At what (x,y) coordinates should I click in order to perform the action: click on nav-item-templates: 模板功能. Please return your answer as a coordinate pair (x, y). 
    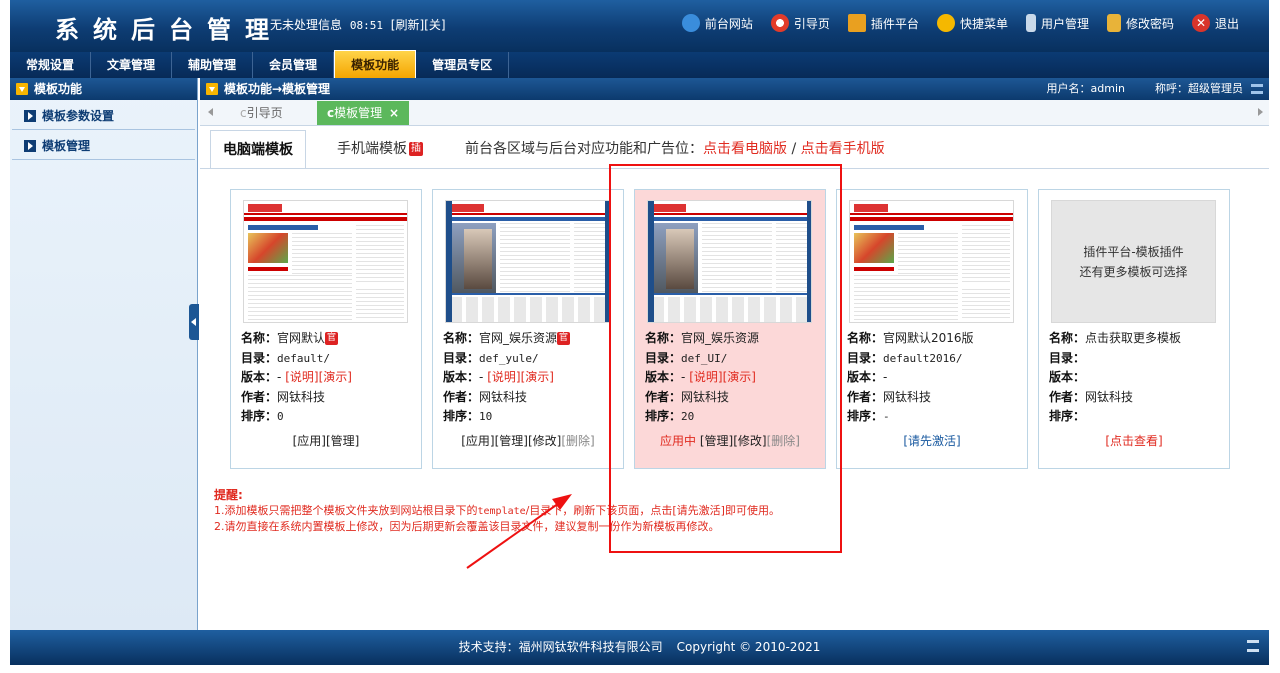
    Looking at the image, I should click on (375, 64).